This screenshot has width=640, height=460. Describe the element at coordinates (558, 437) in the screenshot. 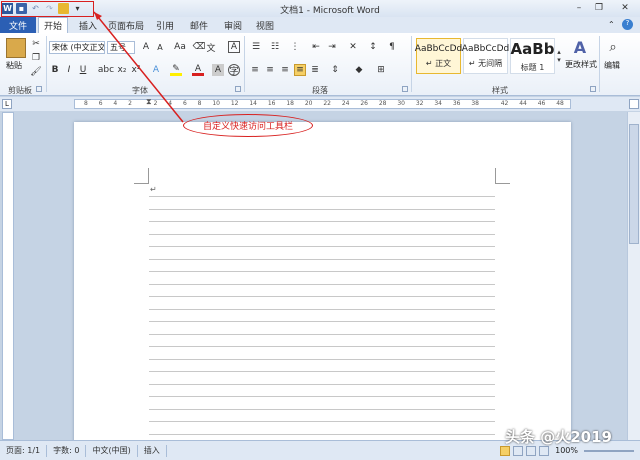

I see `watermark: 头条 @火2019` at that location.